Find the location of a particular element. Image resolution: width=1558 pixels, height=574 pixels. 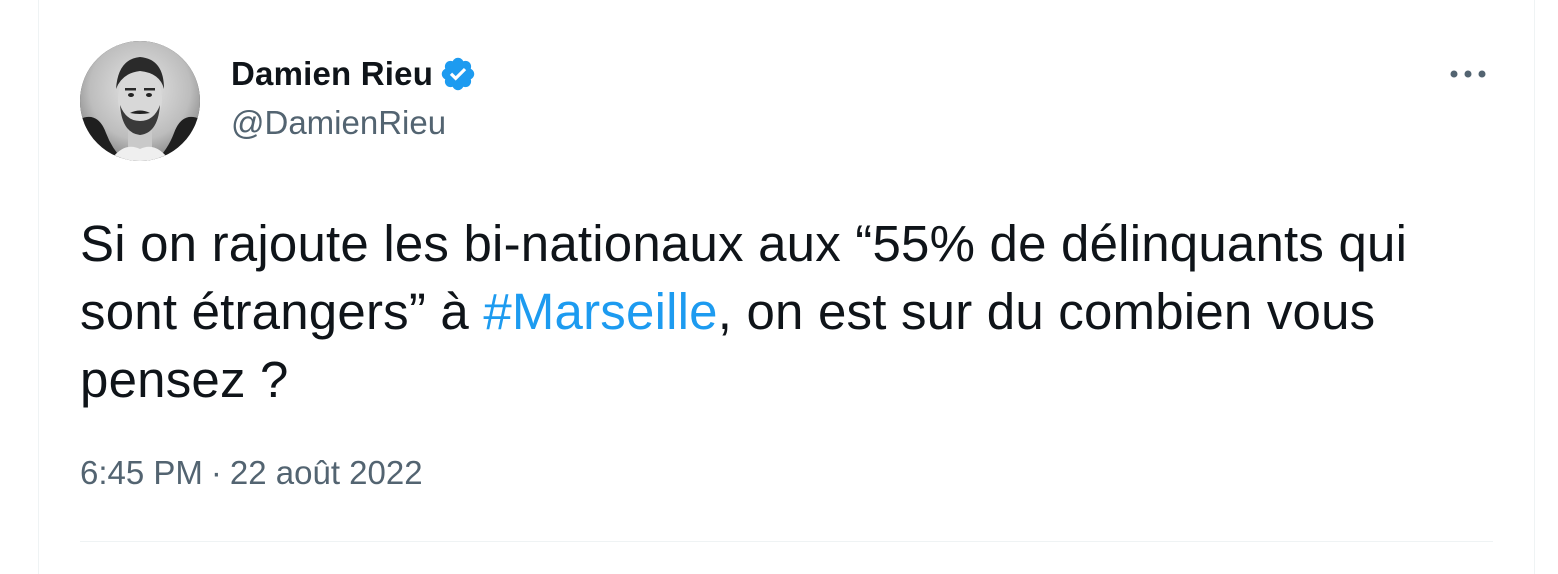

tweet-metadata: 6:45 PM · 22 août 2022 is located at coordinates (251, 473).